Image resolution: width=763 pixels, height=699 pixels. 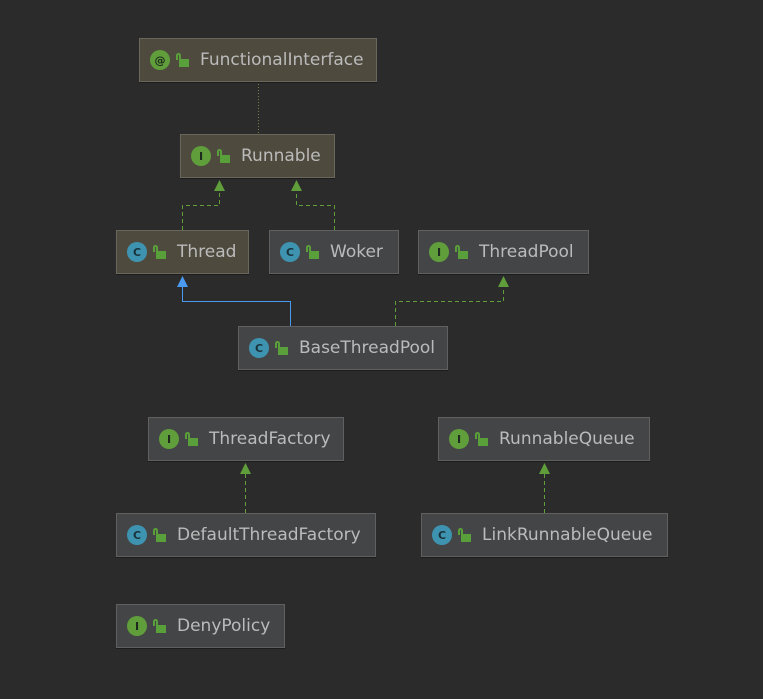 I want to click on node-label: DefaultThreadFactory, so click(x=269, y=535).